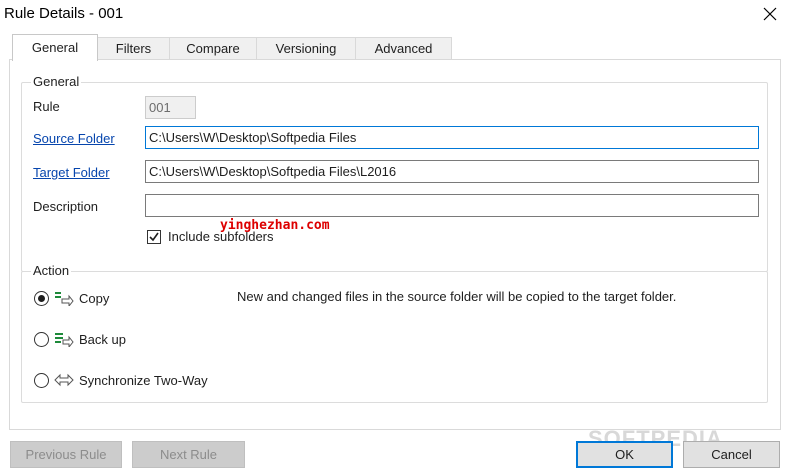  Describe the element at coordinates (55, 47) in the screenshot. I see `tab-general: General` at that location.